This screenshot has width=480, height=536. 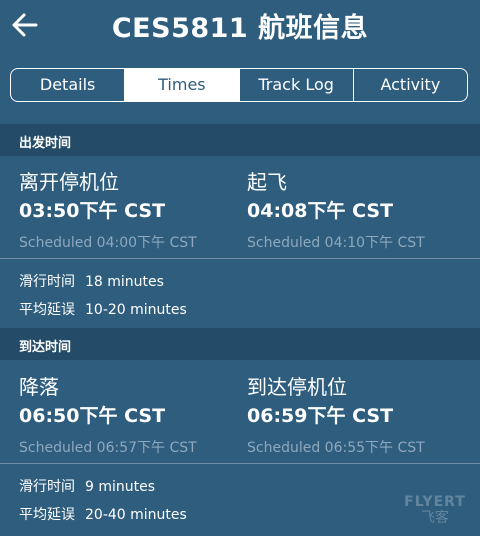 I want to click on landing-label: 降落, so click(x=39, y=387).